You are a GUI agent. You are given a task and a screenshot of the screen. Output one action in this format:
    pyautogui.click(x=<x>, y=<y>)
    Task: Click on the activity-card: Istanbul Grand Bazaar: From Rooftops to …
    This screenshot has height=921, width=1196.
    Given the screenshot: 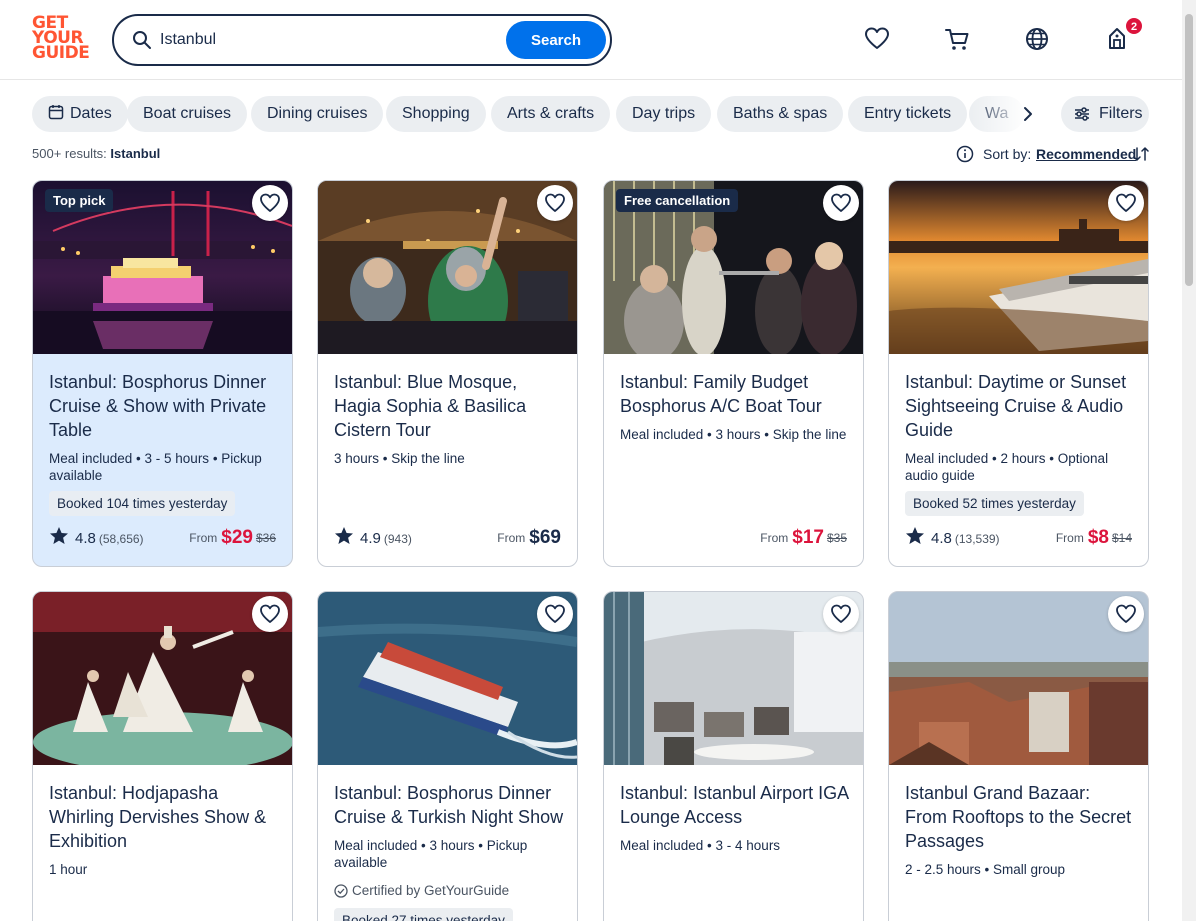 What is the action you would take?
    pyautogui.click(x=1018, y=756)
    